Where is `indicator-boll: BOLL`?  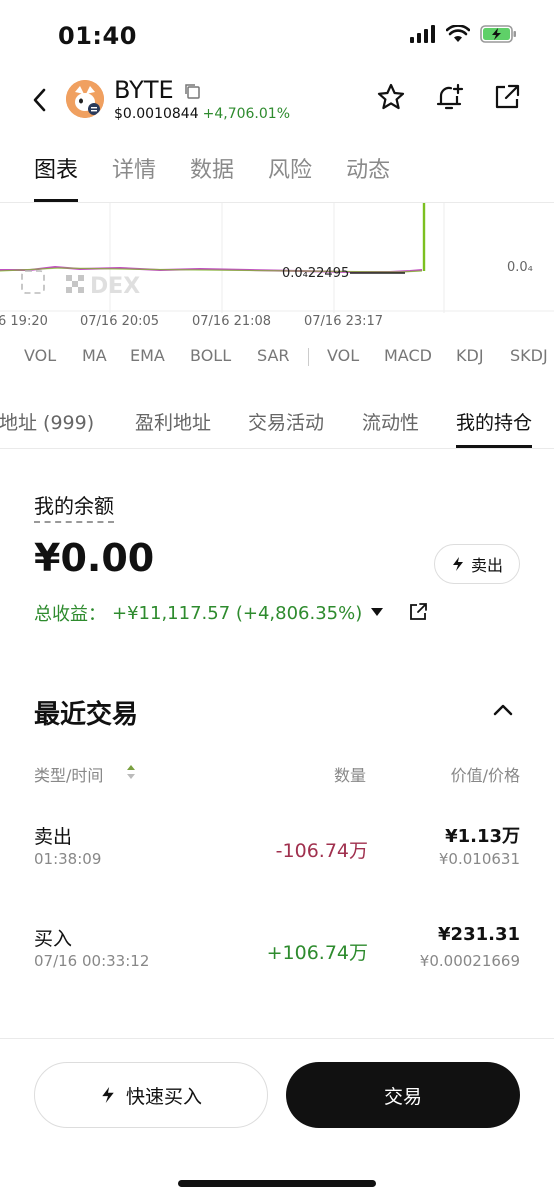 indicator-boll: BOLL is located at coordinates (210, 355).